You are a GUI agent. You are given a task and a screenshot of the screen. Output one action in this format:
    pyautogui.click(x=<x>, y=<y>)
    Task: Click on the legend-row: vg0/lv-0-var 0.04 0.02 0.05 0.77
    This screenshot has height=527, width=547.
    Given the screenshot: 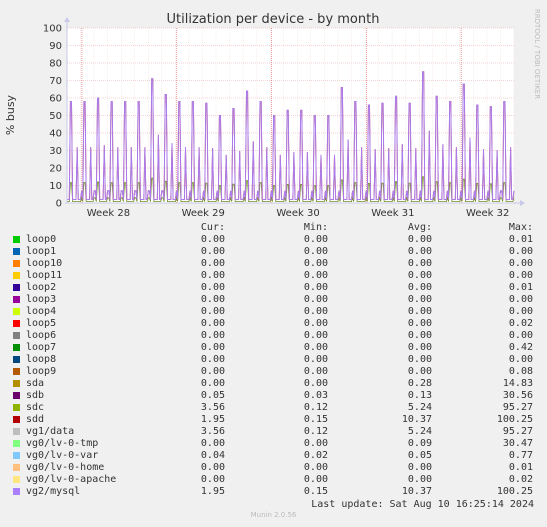 What is the action you would take?
    pyautogui.click(x=273, y=456)
    